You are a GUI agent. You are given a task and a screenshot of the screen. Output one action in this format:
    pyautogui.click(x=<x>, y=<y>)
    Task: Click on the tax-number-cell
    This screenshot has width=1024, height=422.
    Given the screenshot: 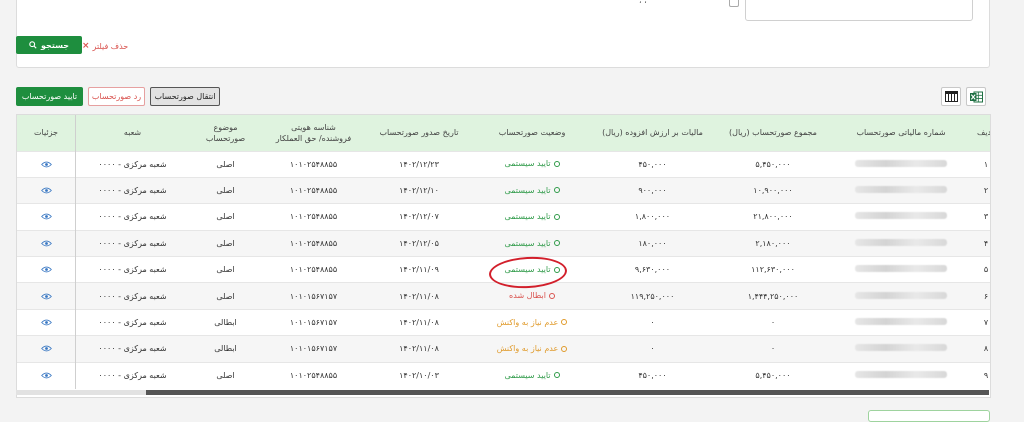 What is the action you would take?
    pyautogui.click(x=901, y=349)
    